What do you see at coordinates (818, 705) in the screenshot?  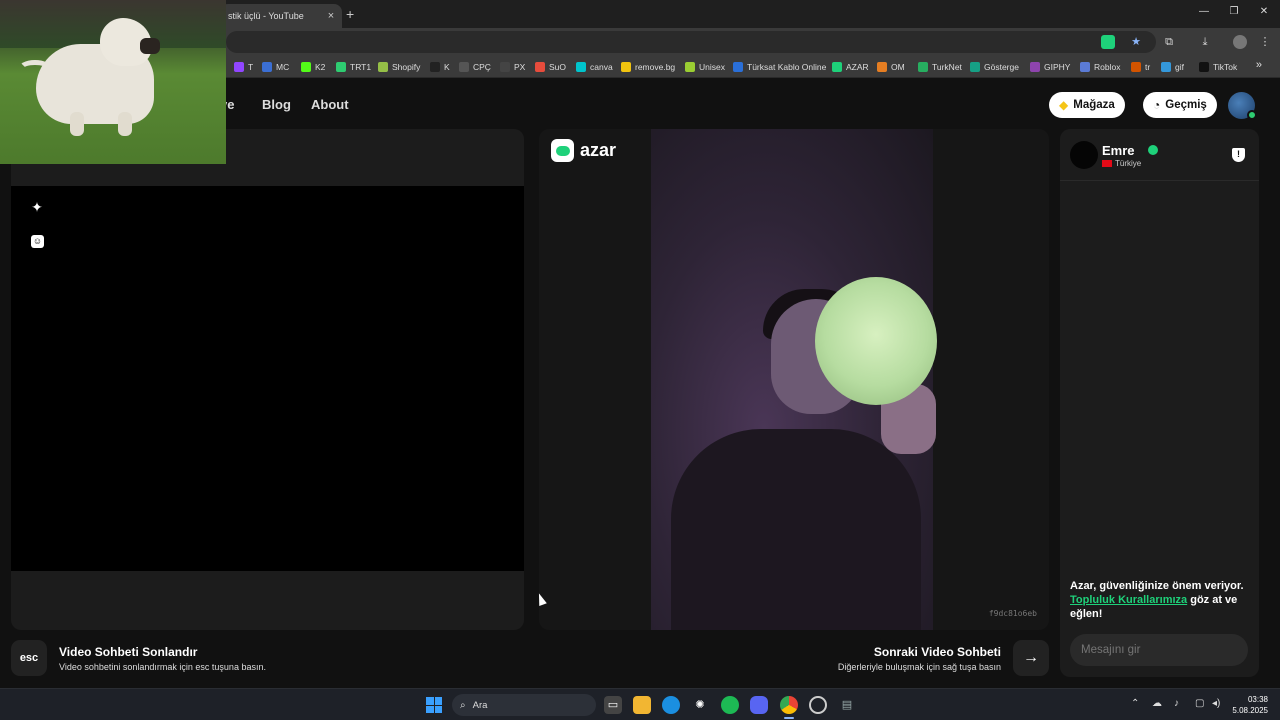 I see `app-icon` at bounding box center [818, 705].